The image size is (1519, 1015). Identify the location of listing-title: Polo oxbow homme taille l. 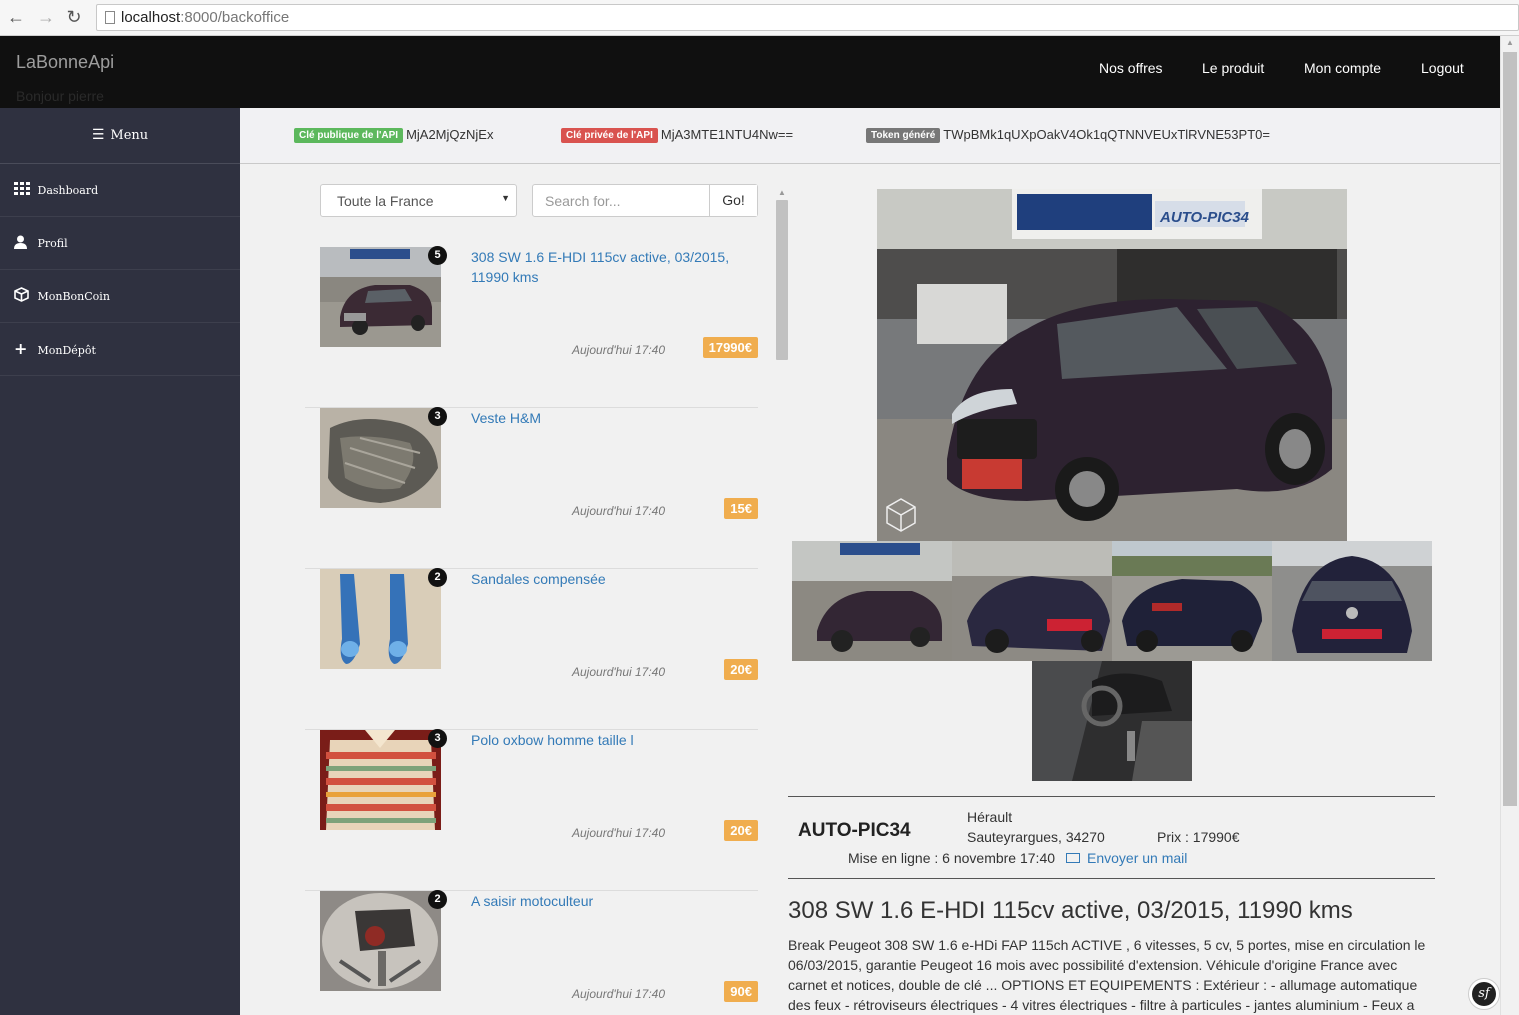
(611, 740).